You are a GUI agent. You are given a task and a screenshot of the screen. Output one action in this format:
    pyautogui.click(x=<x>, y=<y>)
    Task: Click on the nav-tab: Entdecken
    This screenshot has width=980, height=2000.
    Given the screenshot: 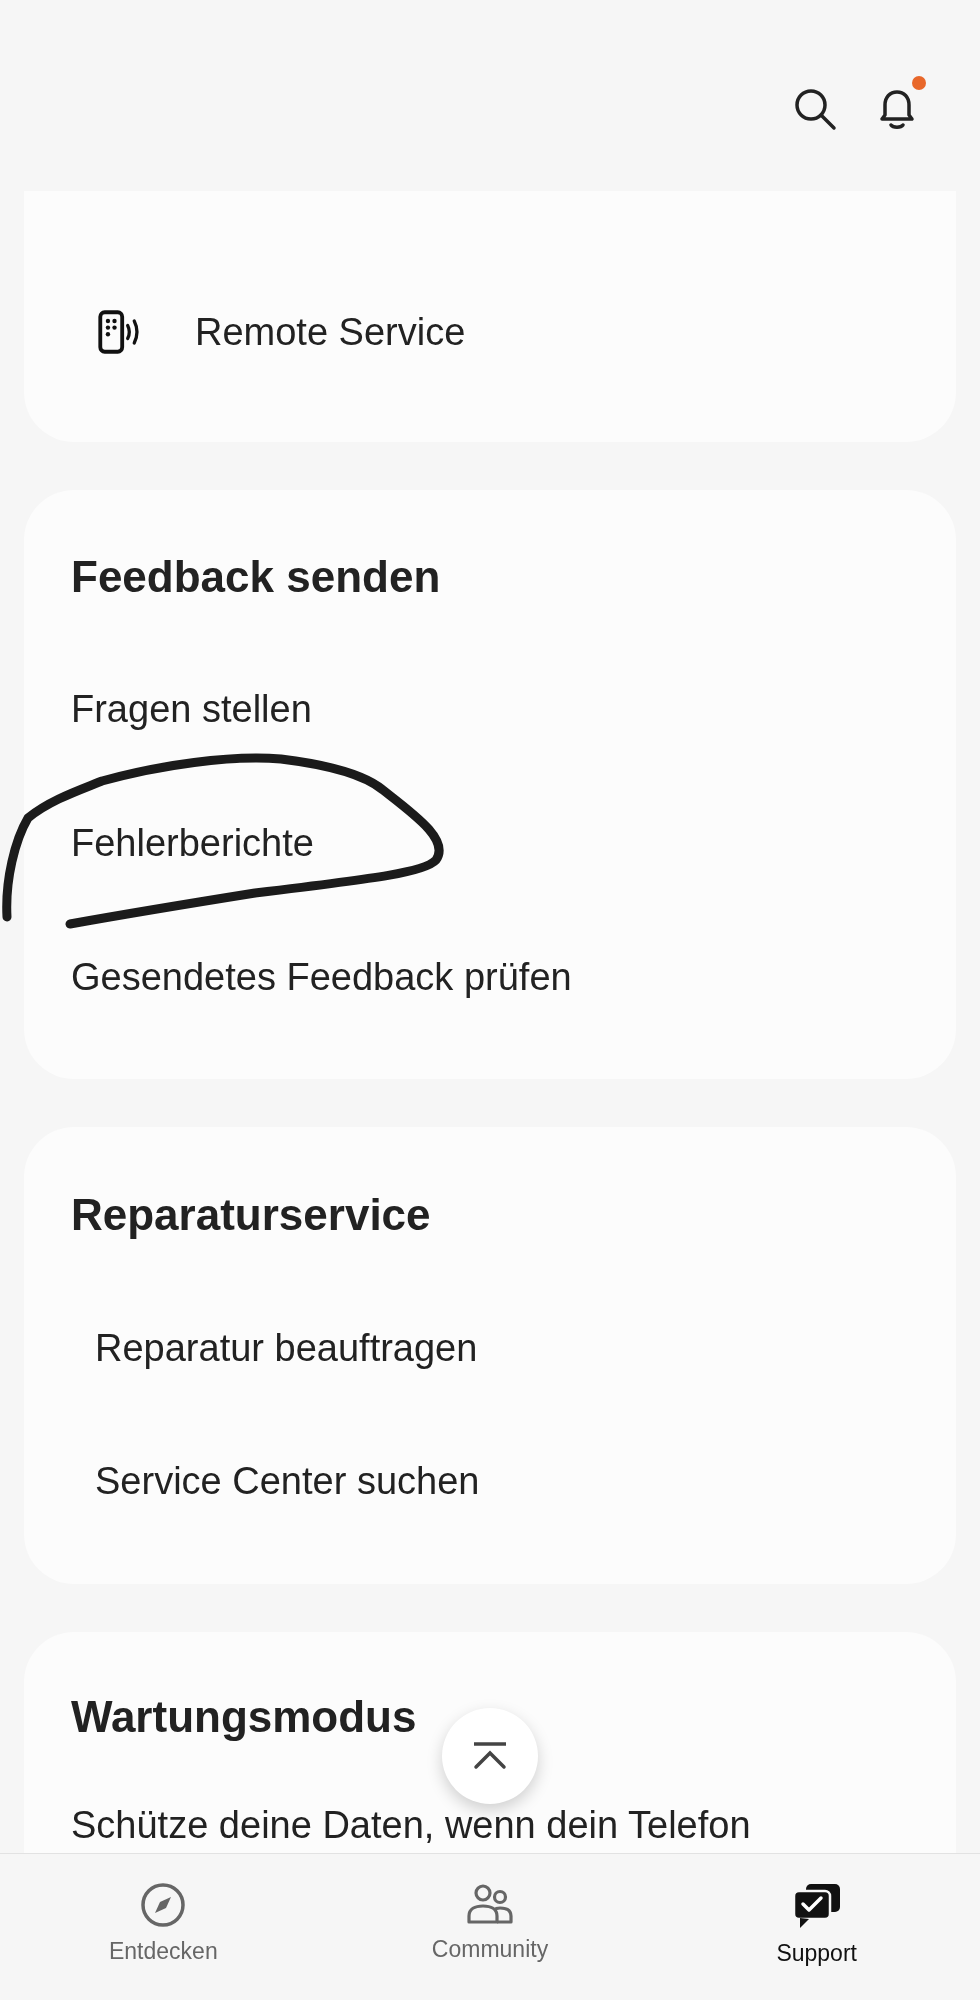 What is the action you would take?
    pyautogui.click(x=163, y=1927)
    